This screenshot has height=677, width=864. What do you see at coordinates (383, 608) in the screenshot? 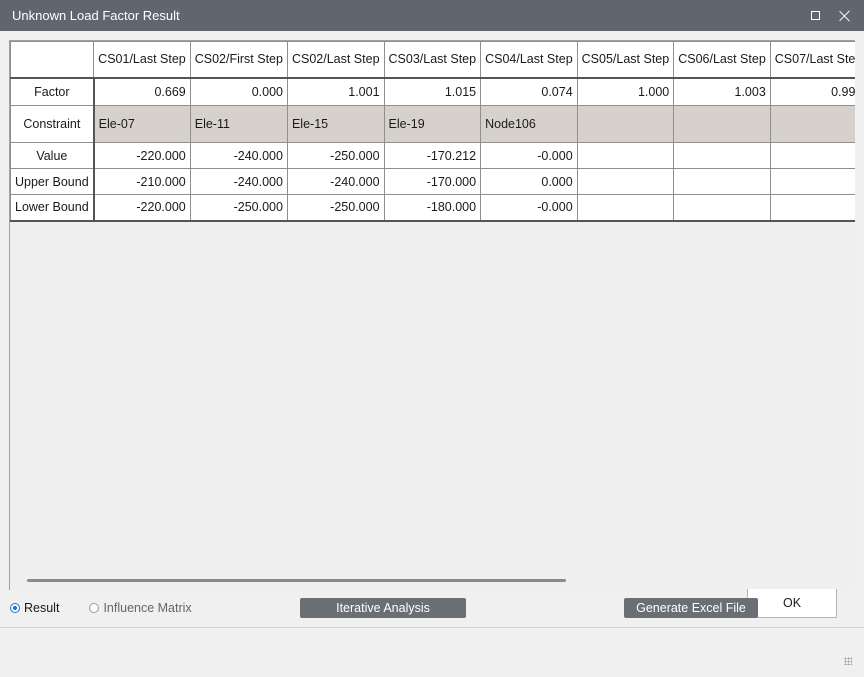
I see `iterative-analysis-button: Iterative Analysis` at bounding box center [383, 608].